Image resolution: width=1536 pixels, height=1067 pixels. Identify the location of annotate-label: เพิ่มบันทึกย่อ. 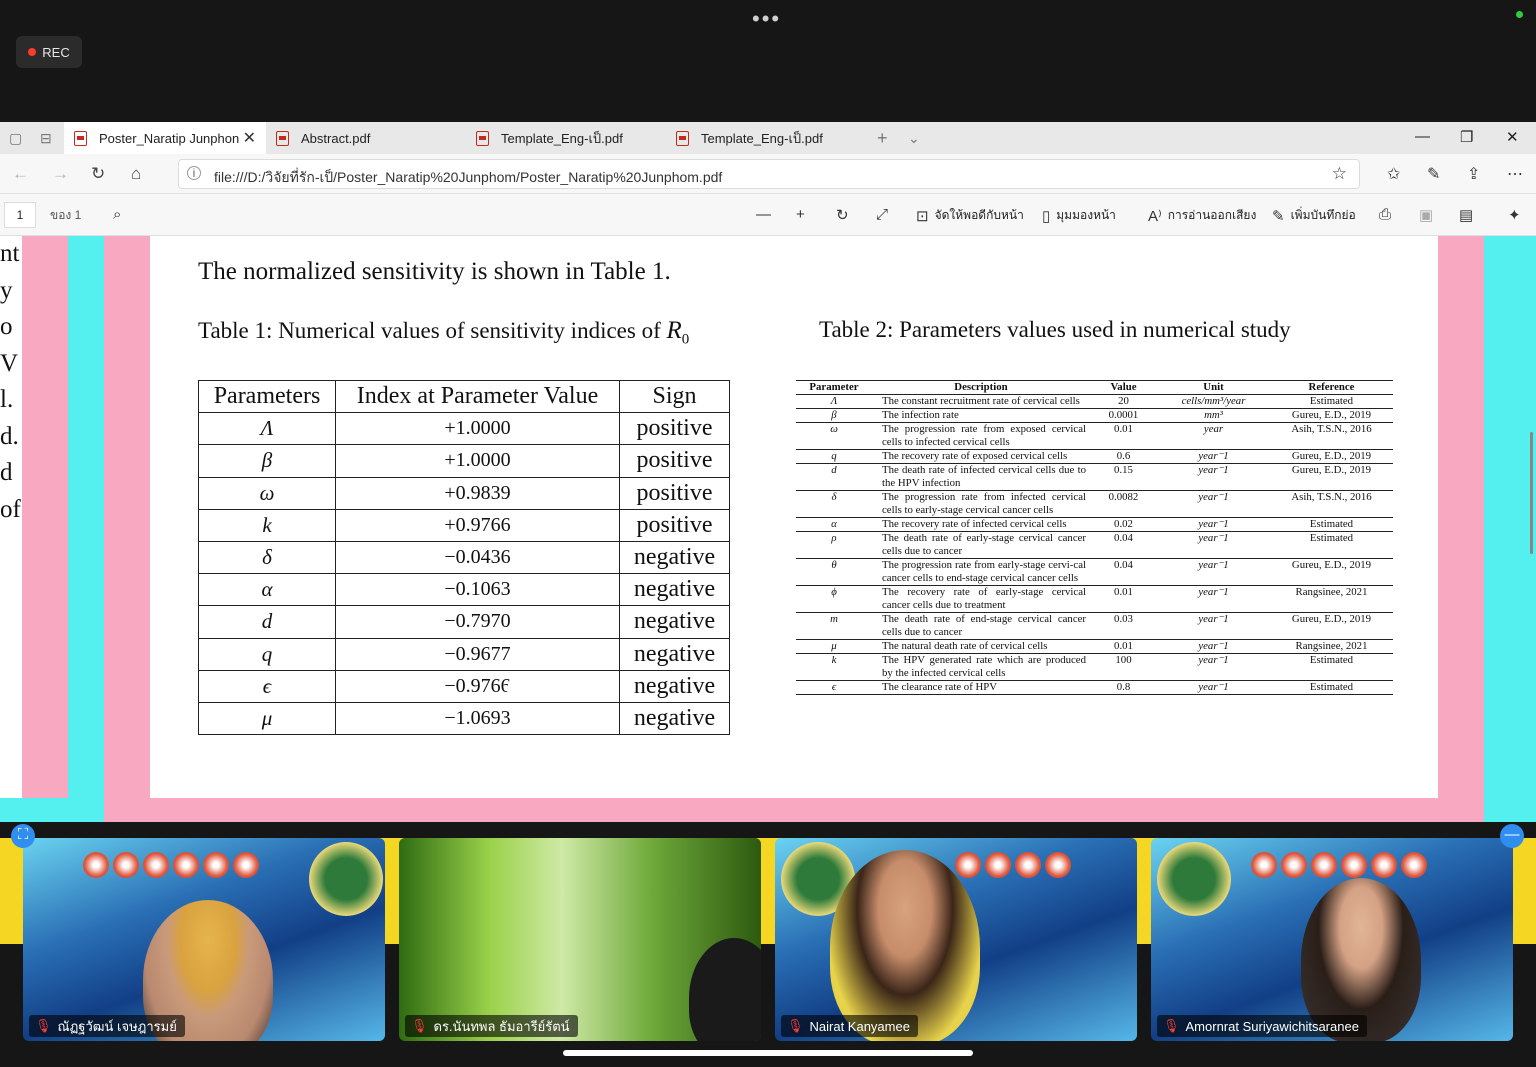
(1323, 215).